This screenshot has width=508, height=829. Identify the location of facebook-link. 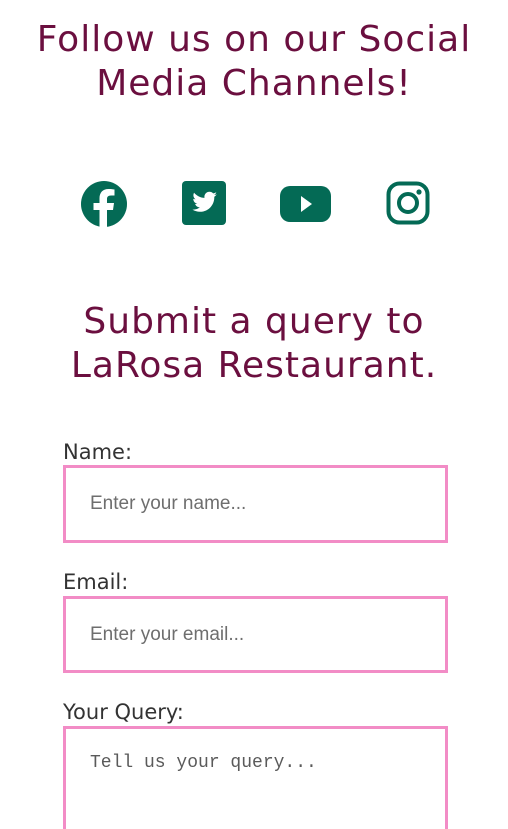
(105, 204).